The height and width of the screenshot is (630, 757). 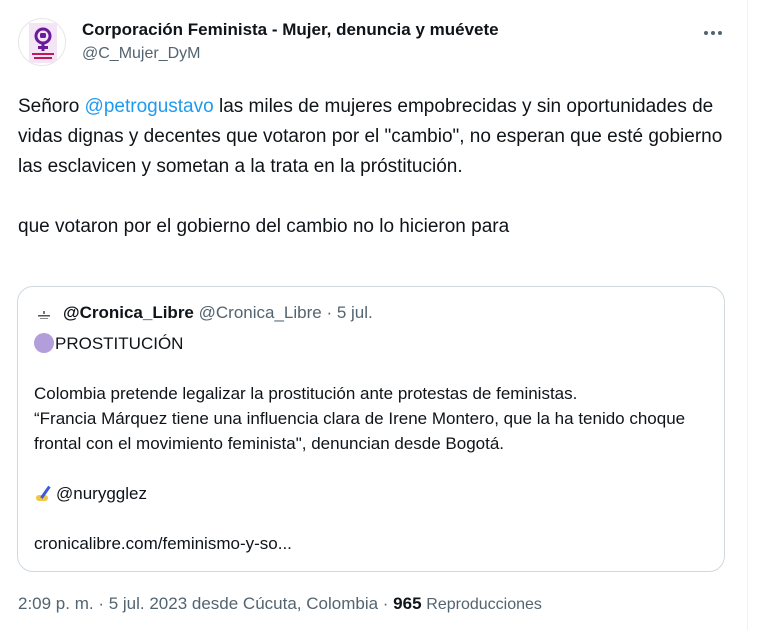 What do you see at coordinates (706, 33) in the screenshot?
I see `more-horizontal-icon` at bounding box center [706, 33].